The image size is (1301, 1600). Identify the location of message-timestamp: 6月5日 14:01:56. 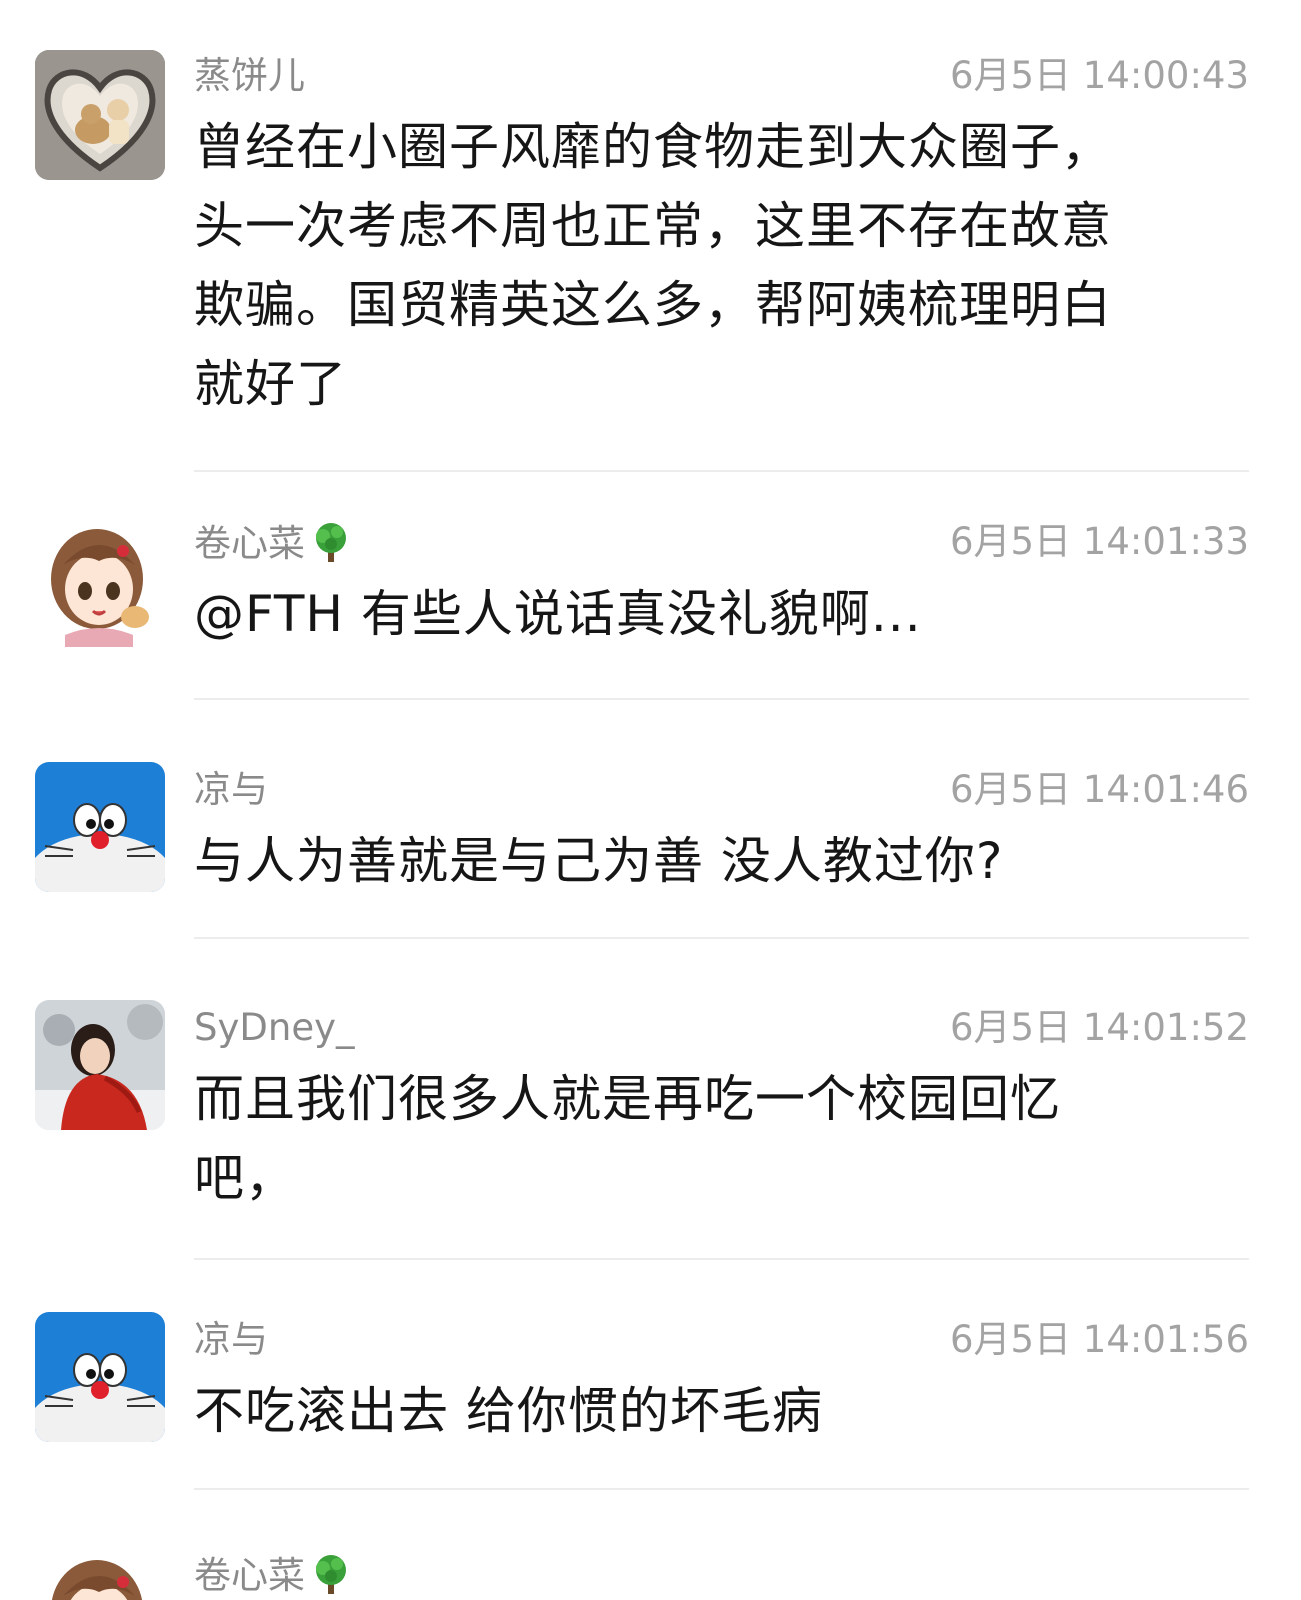
(1099, 1339).